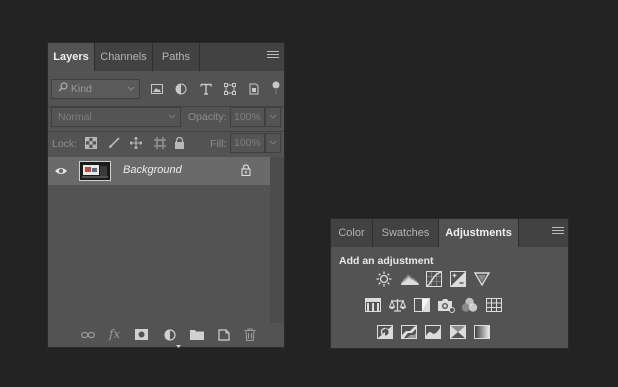 The width and height of the screenshot is (618, 387). I want to click on brightness-contrast-icon, so click(384, 279).